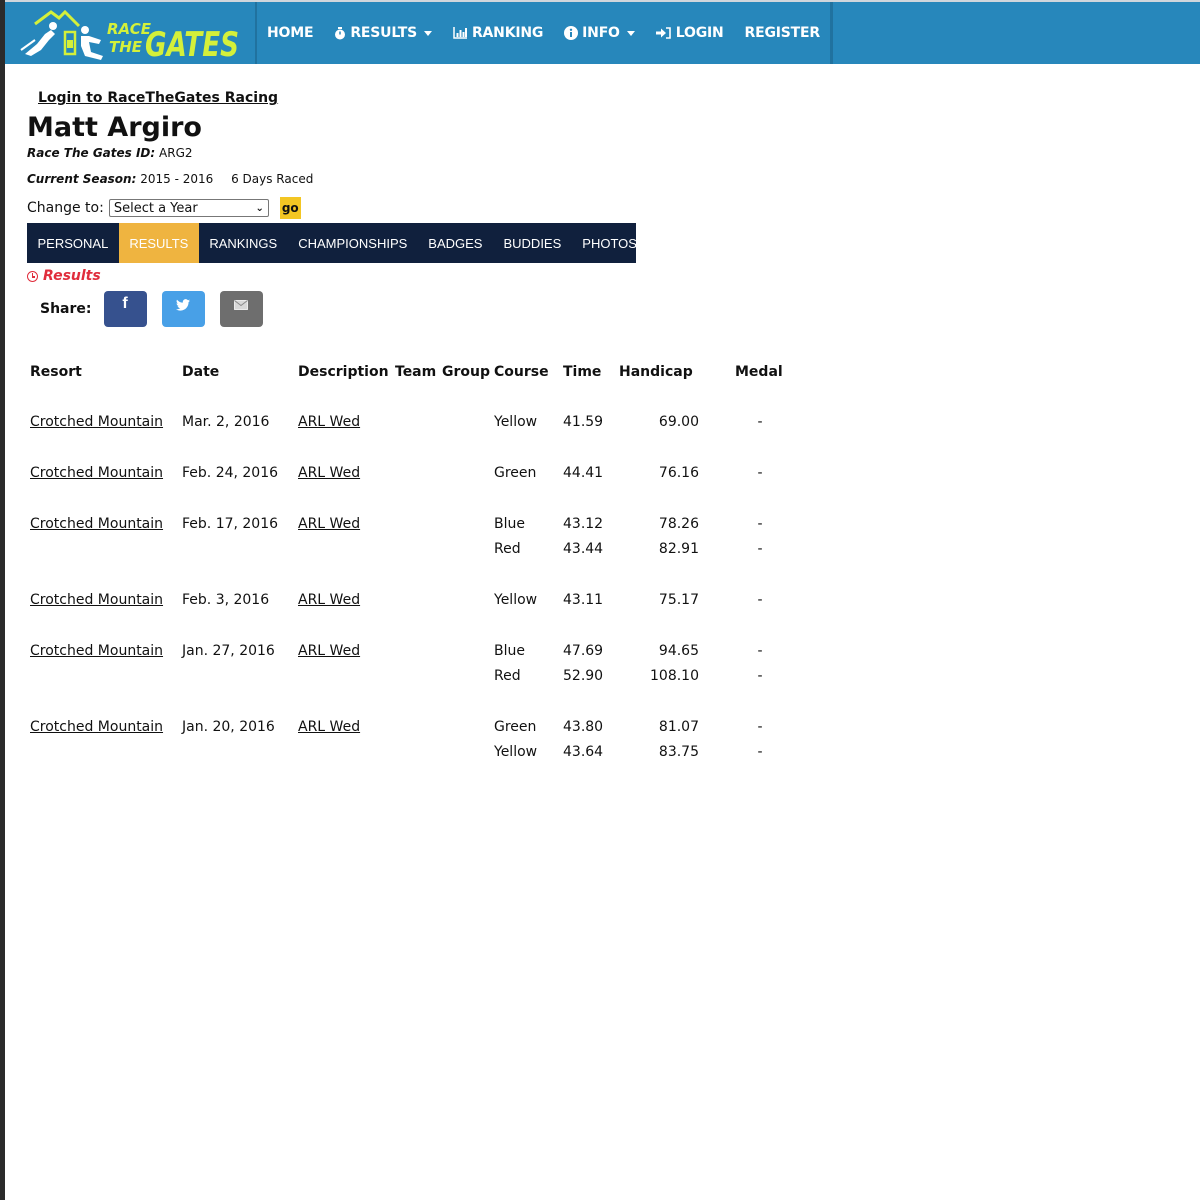 This screenshot has height=1200, width=1200. I want to click on nav-info-label: INFO, so click(601, 33).